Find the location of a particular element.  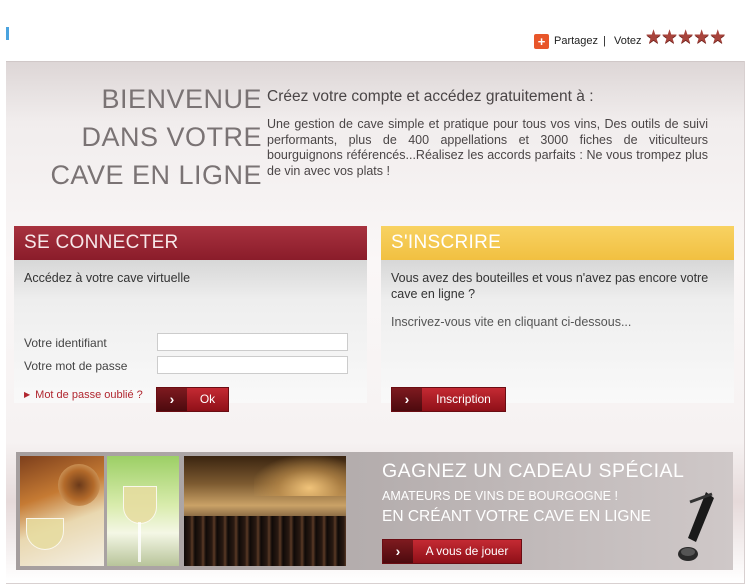

wine-cellar-image is located at coordinates (265, 511).